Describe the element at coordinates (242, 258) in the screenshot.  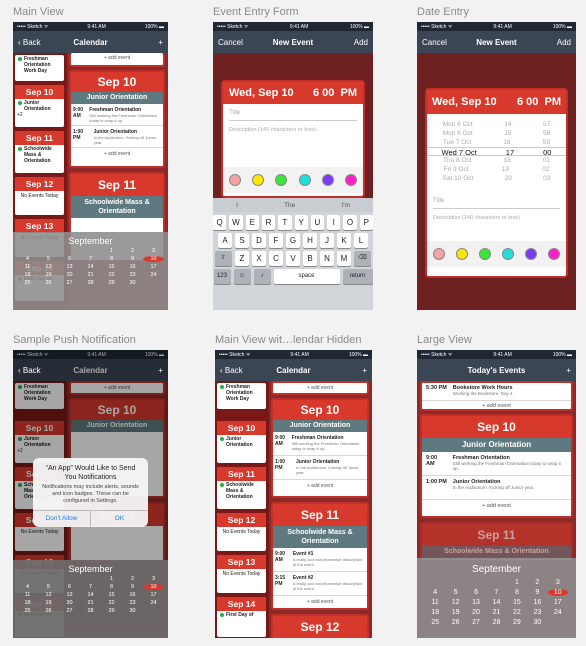
I see `key-z: Z` at that location.